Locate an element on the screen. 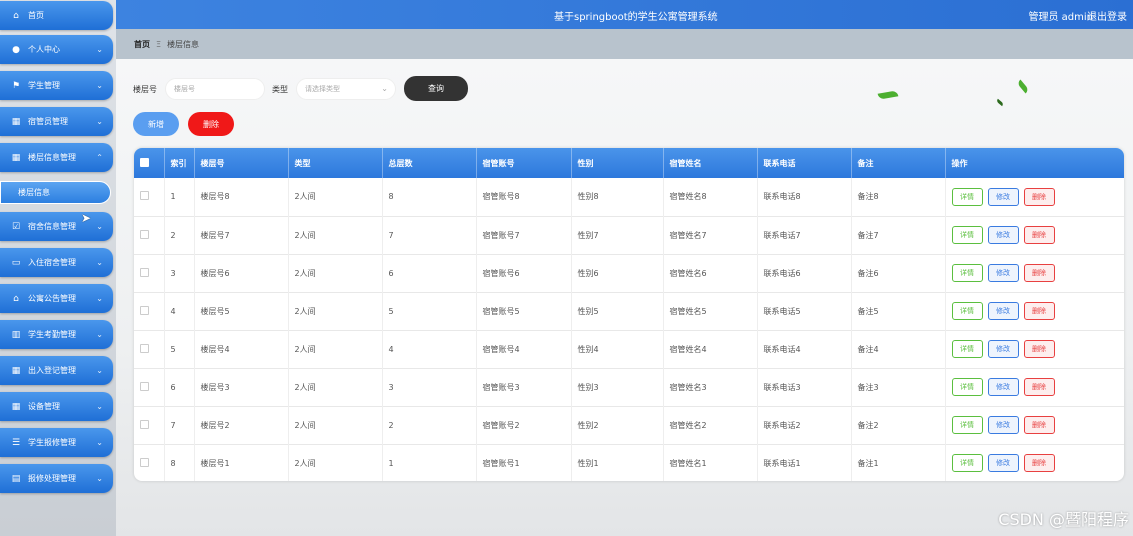 This screenshot has width=1133, height=536. column-header: 备注 is located at coordinates (898, 163).